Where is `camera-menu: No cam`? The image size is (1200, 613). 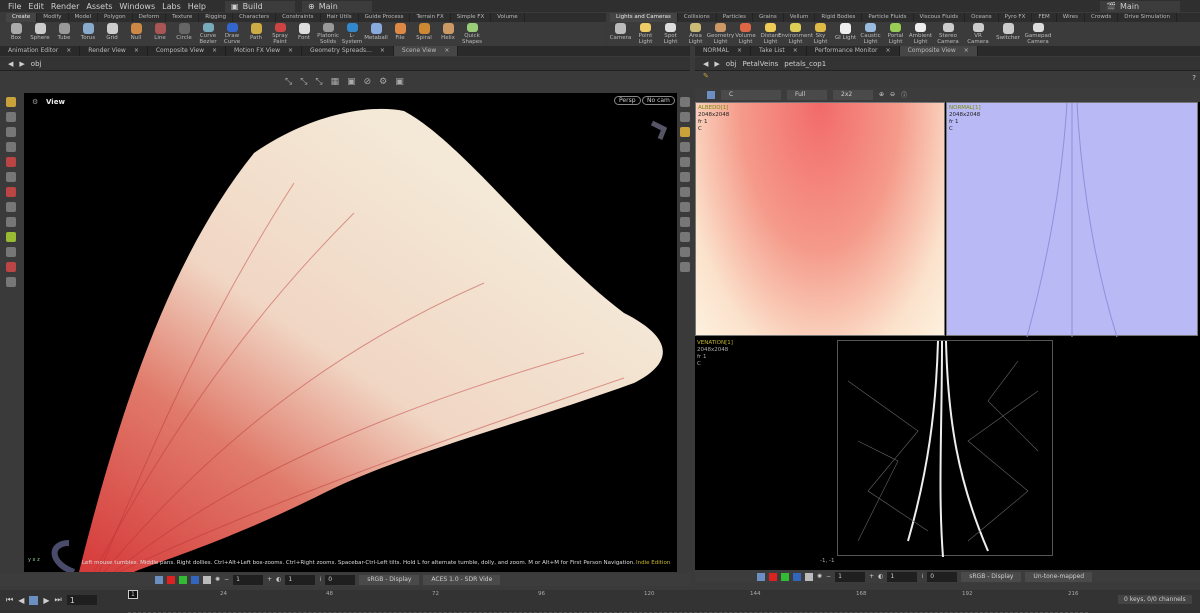 camera-menu: No cam is located at coordinates (658, 100).